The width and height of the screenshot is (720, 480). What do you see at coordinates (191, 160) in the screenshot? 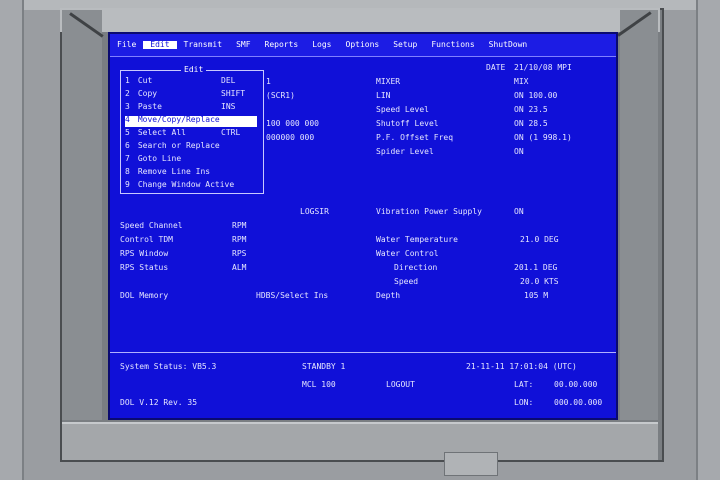
I see `menu-item-goto-line: 7 Goto Line` at bounding box center [191, 160].